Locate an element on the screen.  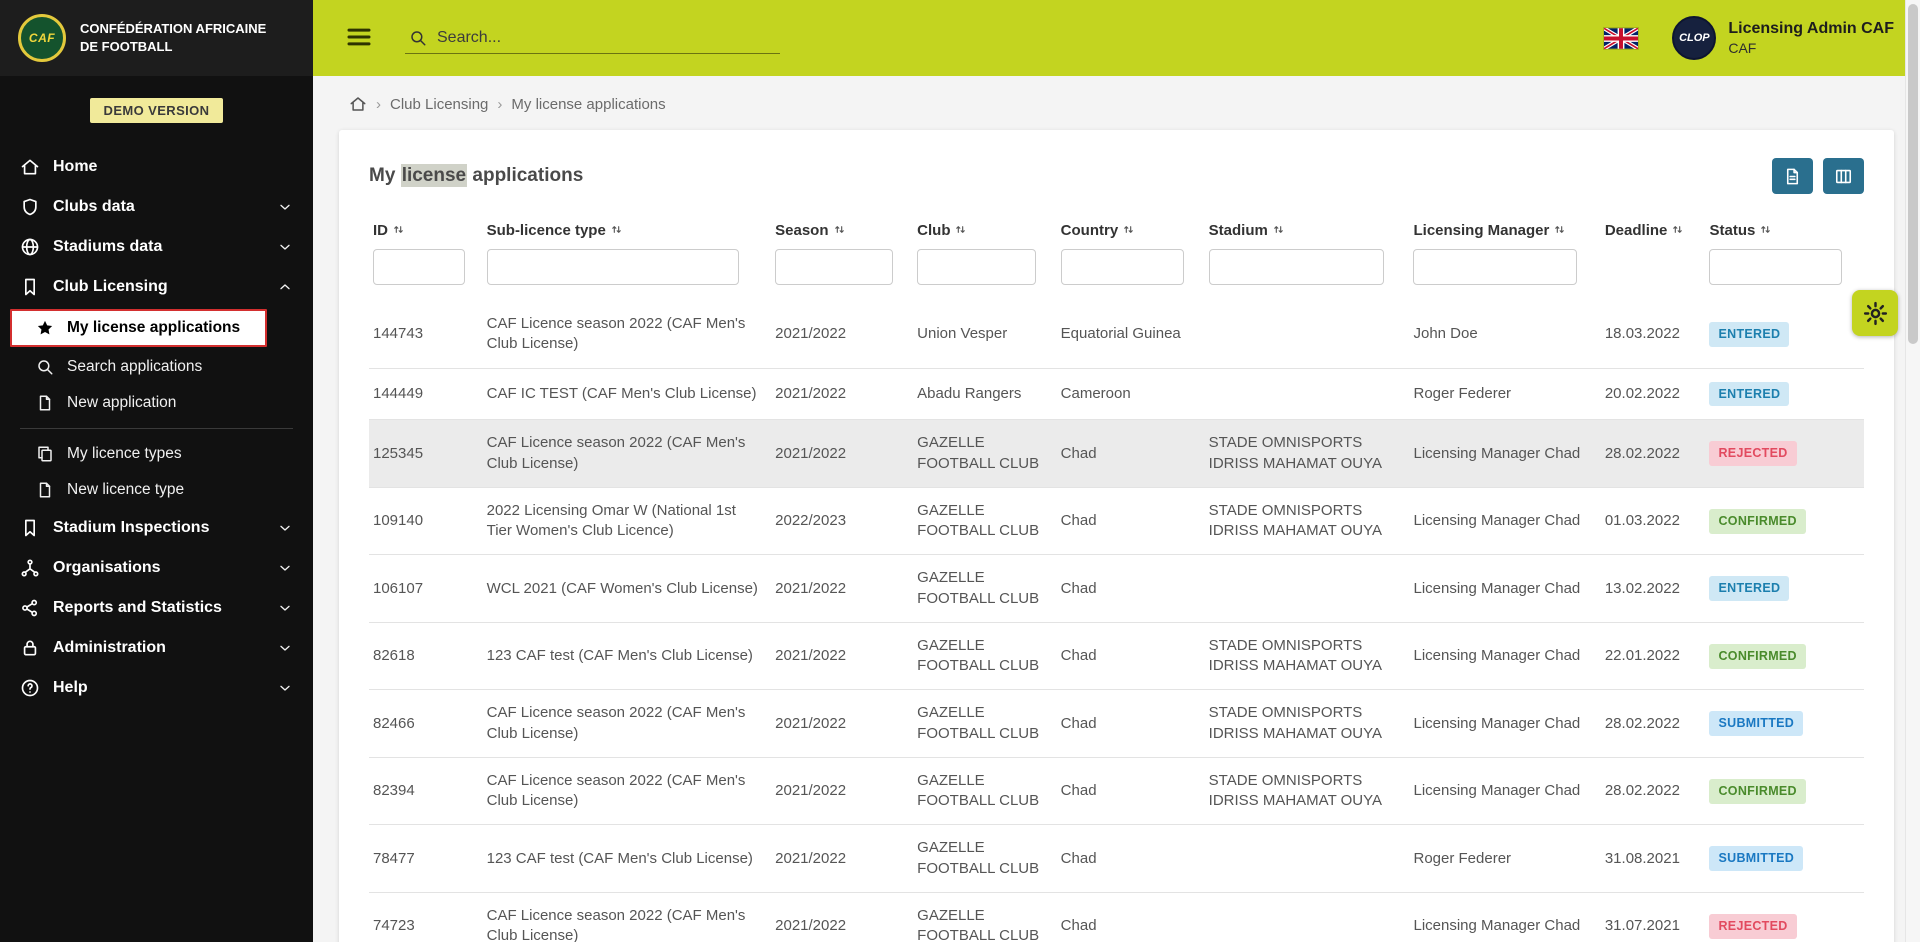
filter-input-id is located at coordinates (419, 267).